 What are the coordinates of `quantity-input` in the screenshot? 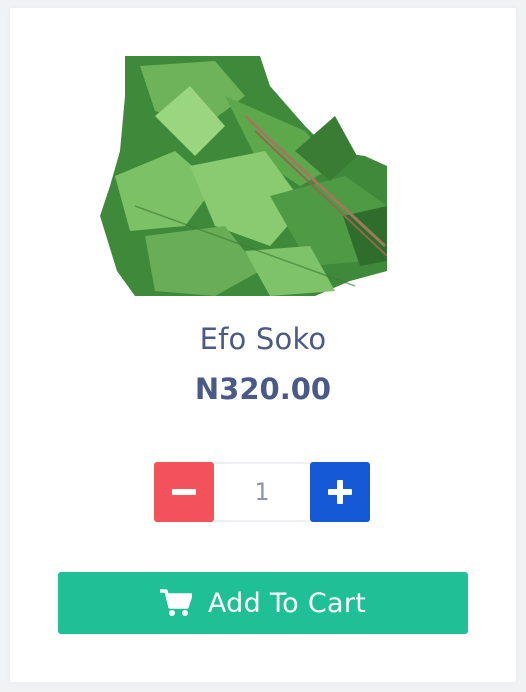 It's located at (262, 492).